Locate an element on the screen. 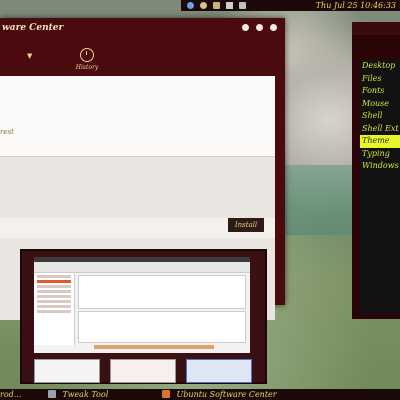  screenshot-main is located at coordinates (142, 305).